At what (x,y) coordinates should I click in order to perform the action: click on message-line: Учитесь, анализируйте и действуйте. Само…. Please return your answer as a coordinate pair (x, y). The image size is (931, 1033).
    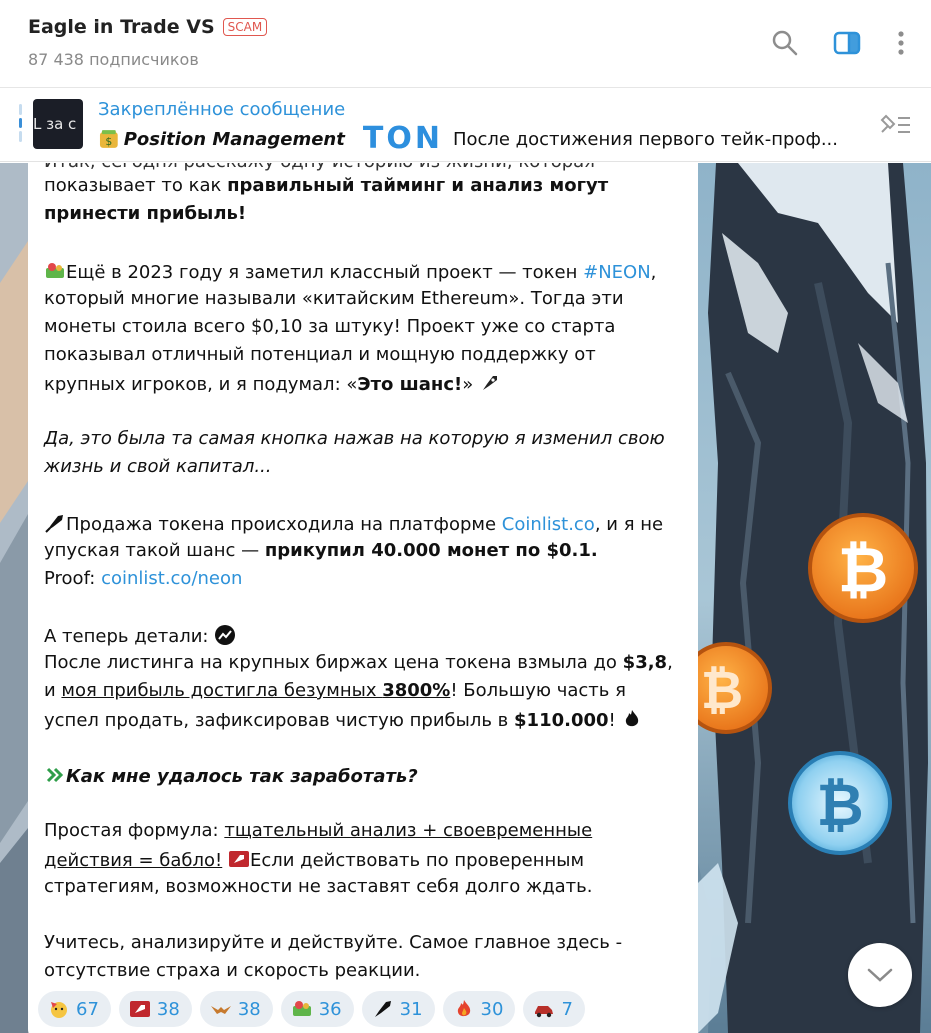
    Looking at the image, I should click on (333, 942).